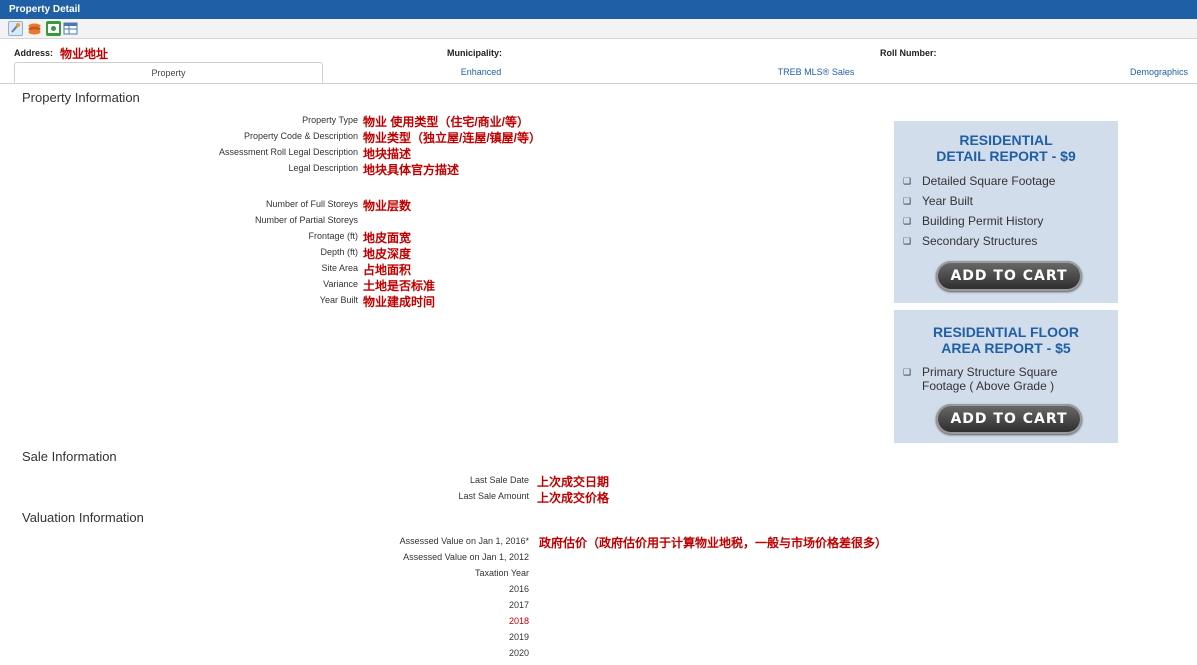 This screenshot has height=665, width=1197. I want to click on field-label: Number of Full Storeys, so click(311, 204).